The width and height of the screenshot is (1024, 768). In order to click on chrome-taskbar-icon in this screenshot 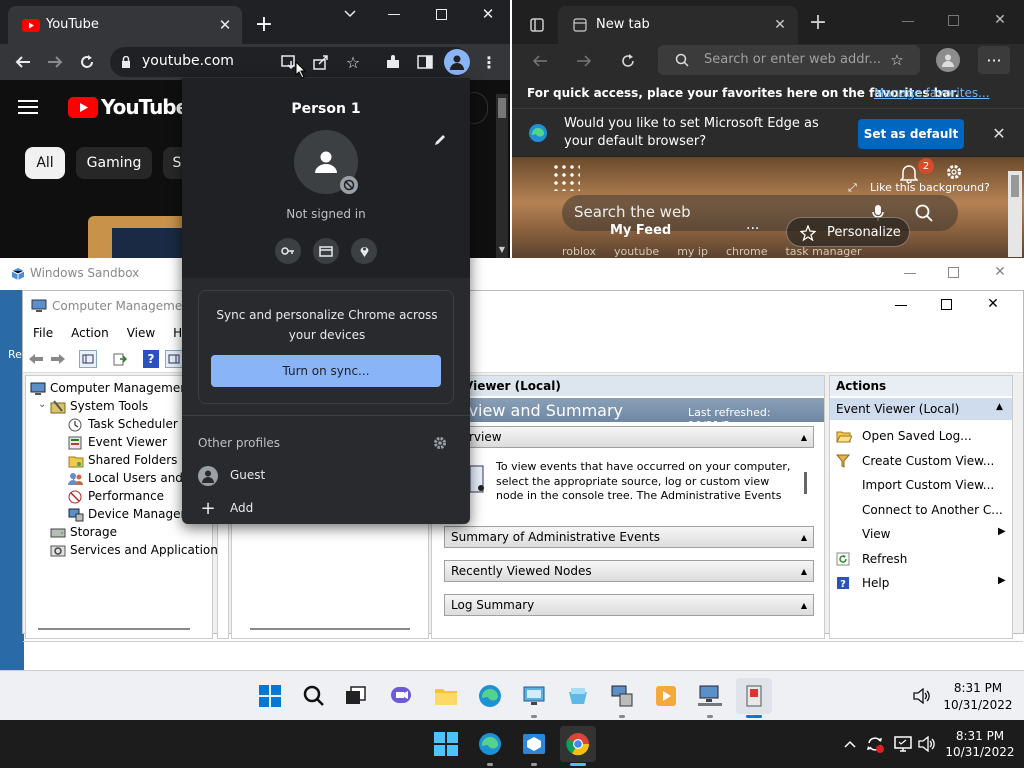, I will do `click(578, 744)`.